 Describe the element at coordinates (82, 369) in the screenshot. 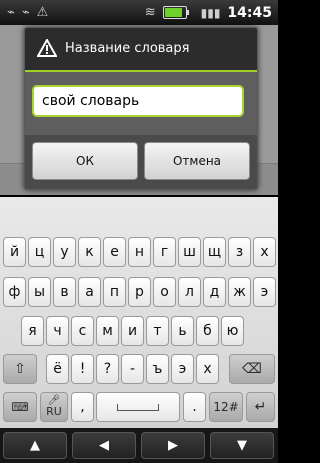

I see `key: !` at that location.